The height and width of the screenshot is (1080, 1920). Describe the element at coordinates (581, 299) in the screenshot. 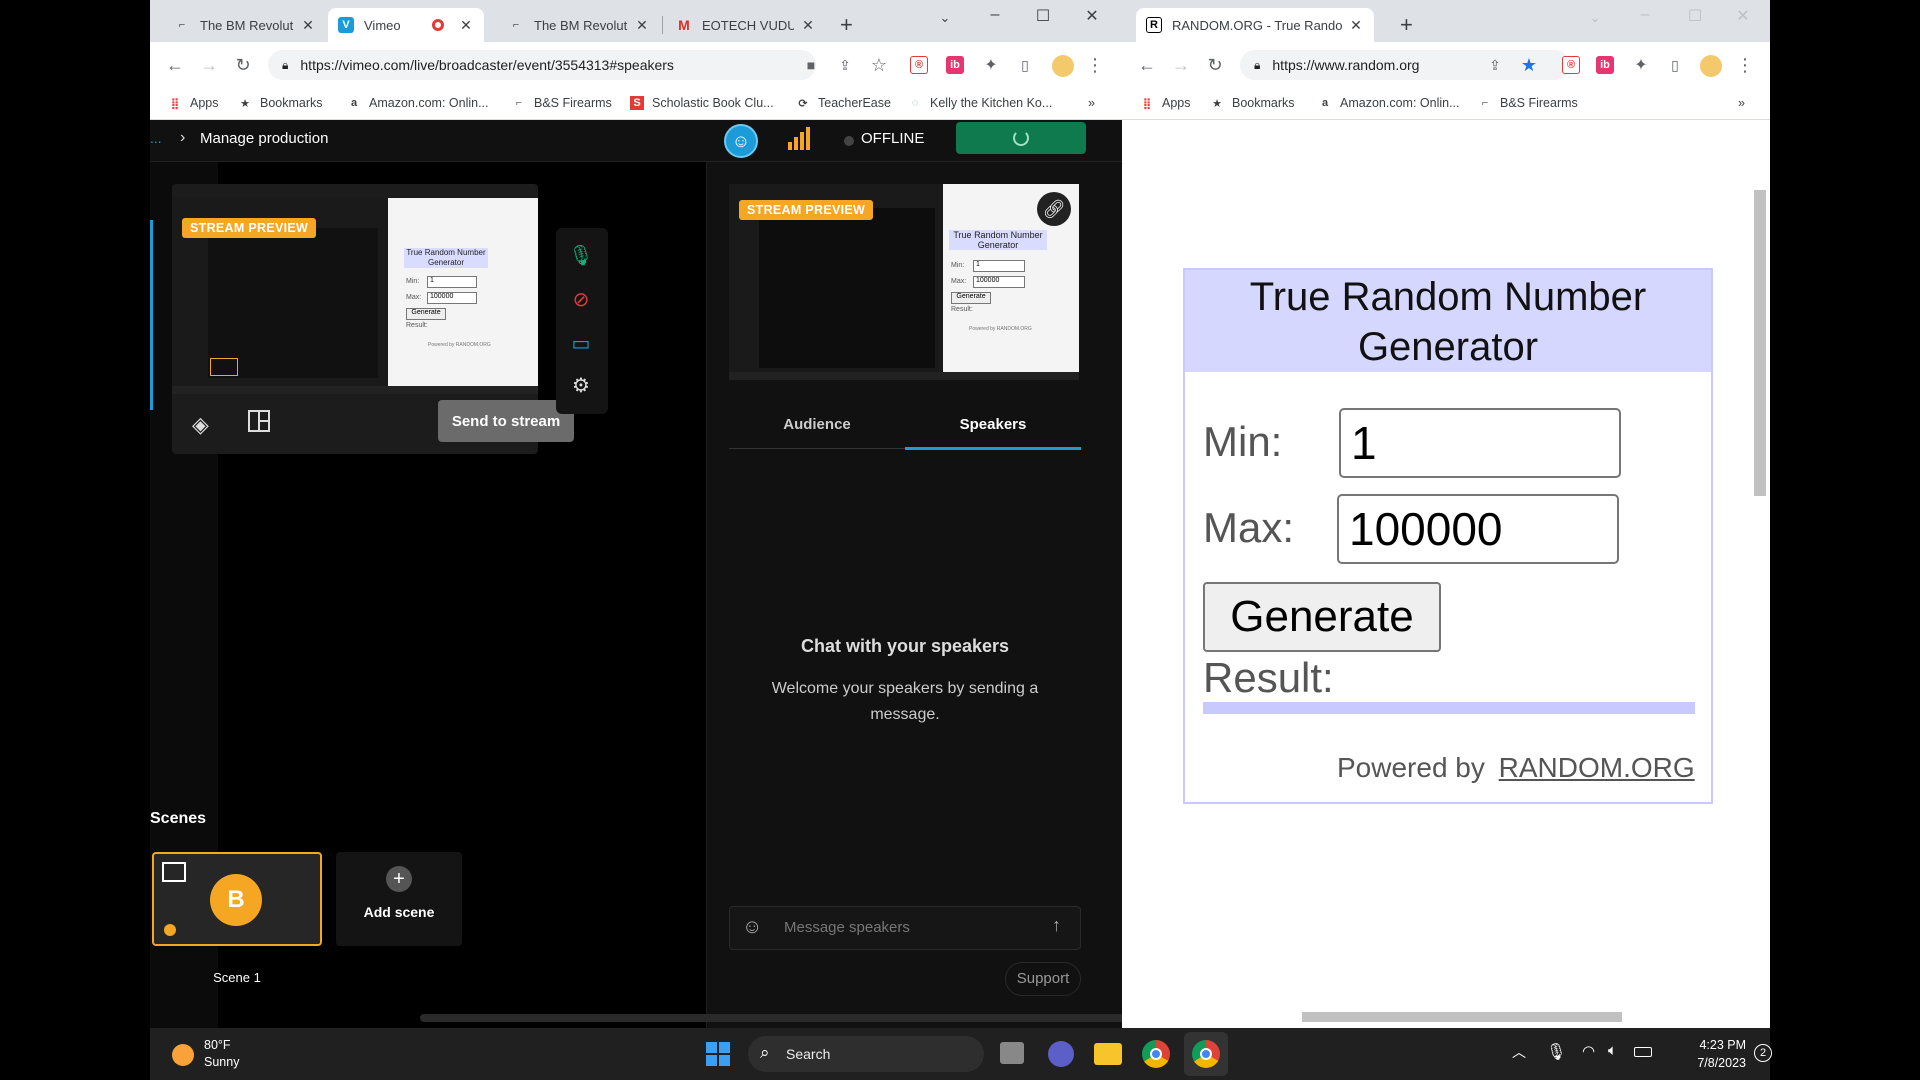

I see `camera-off-icon: ⊘` at that location.